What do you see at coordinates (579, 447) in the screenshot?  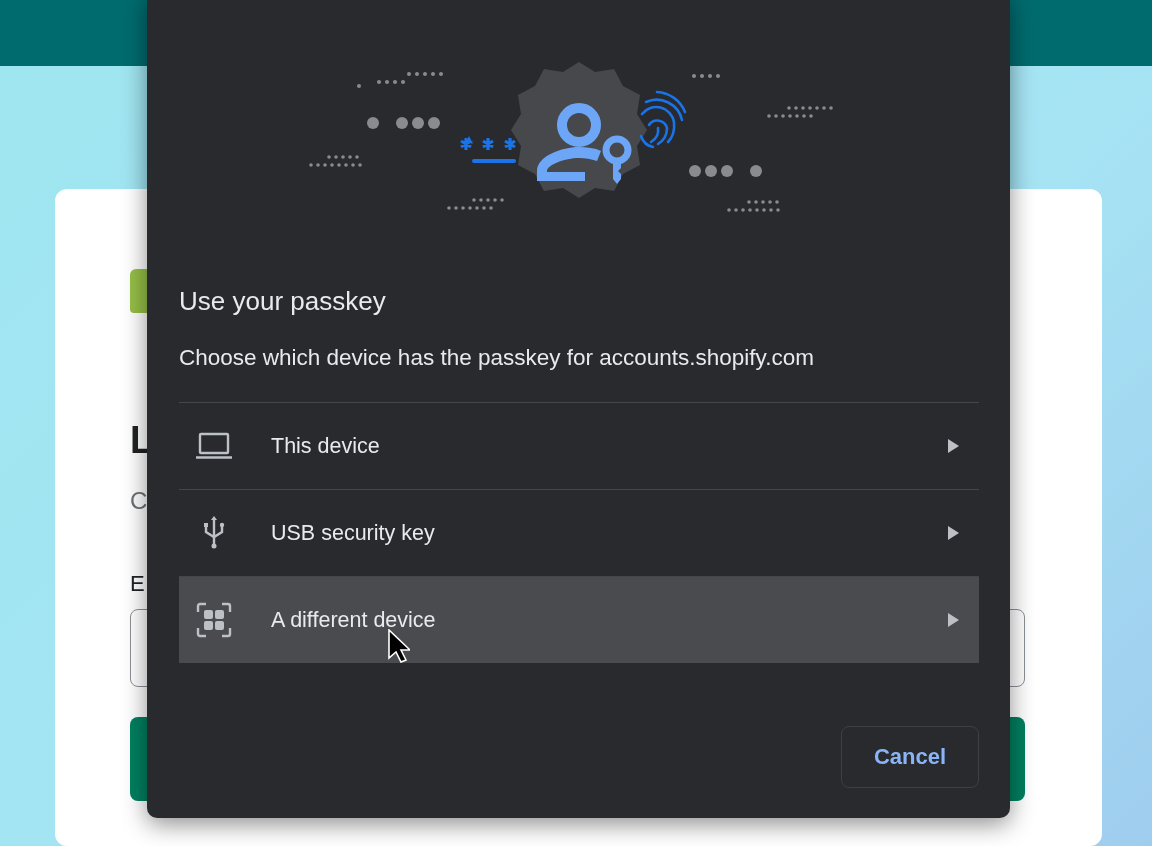 I see `device-option: This device` at bounding box center [579, 447].